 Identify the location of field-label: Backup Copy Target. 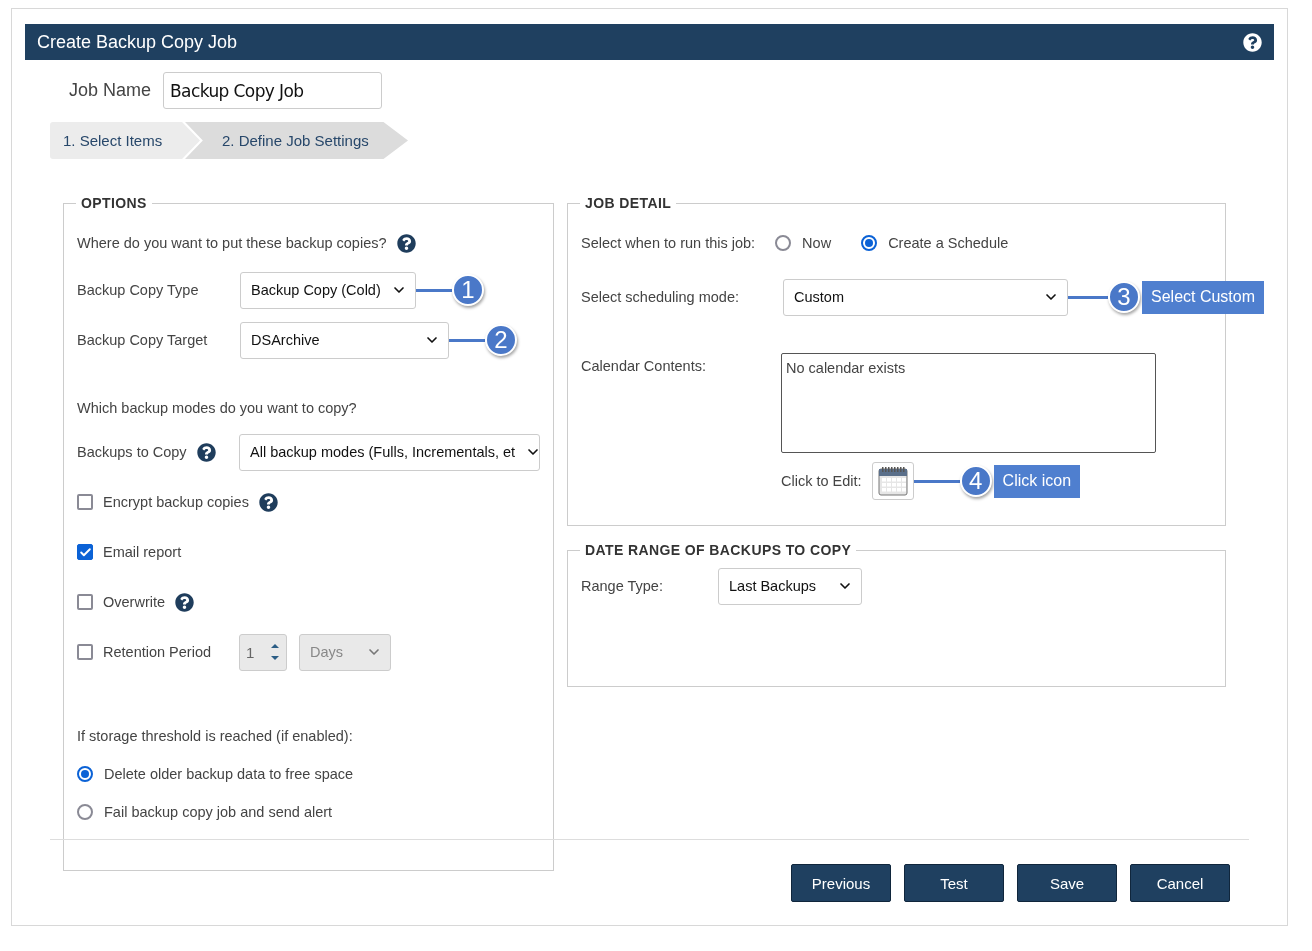
(143, 340).